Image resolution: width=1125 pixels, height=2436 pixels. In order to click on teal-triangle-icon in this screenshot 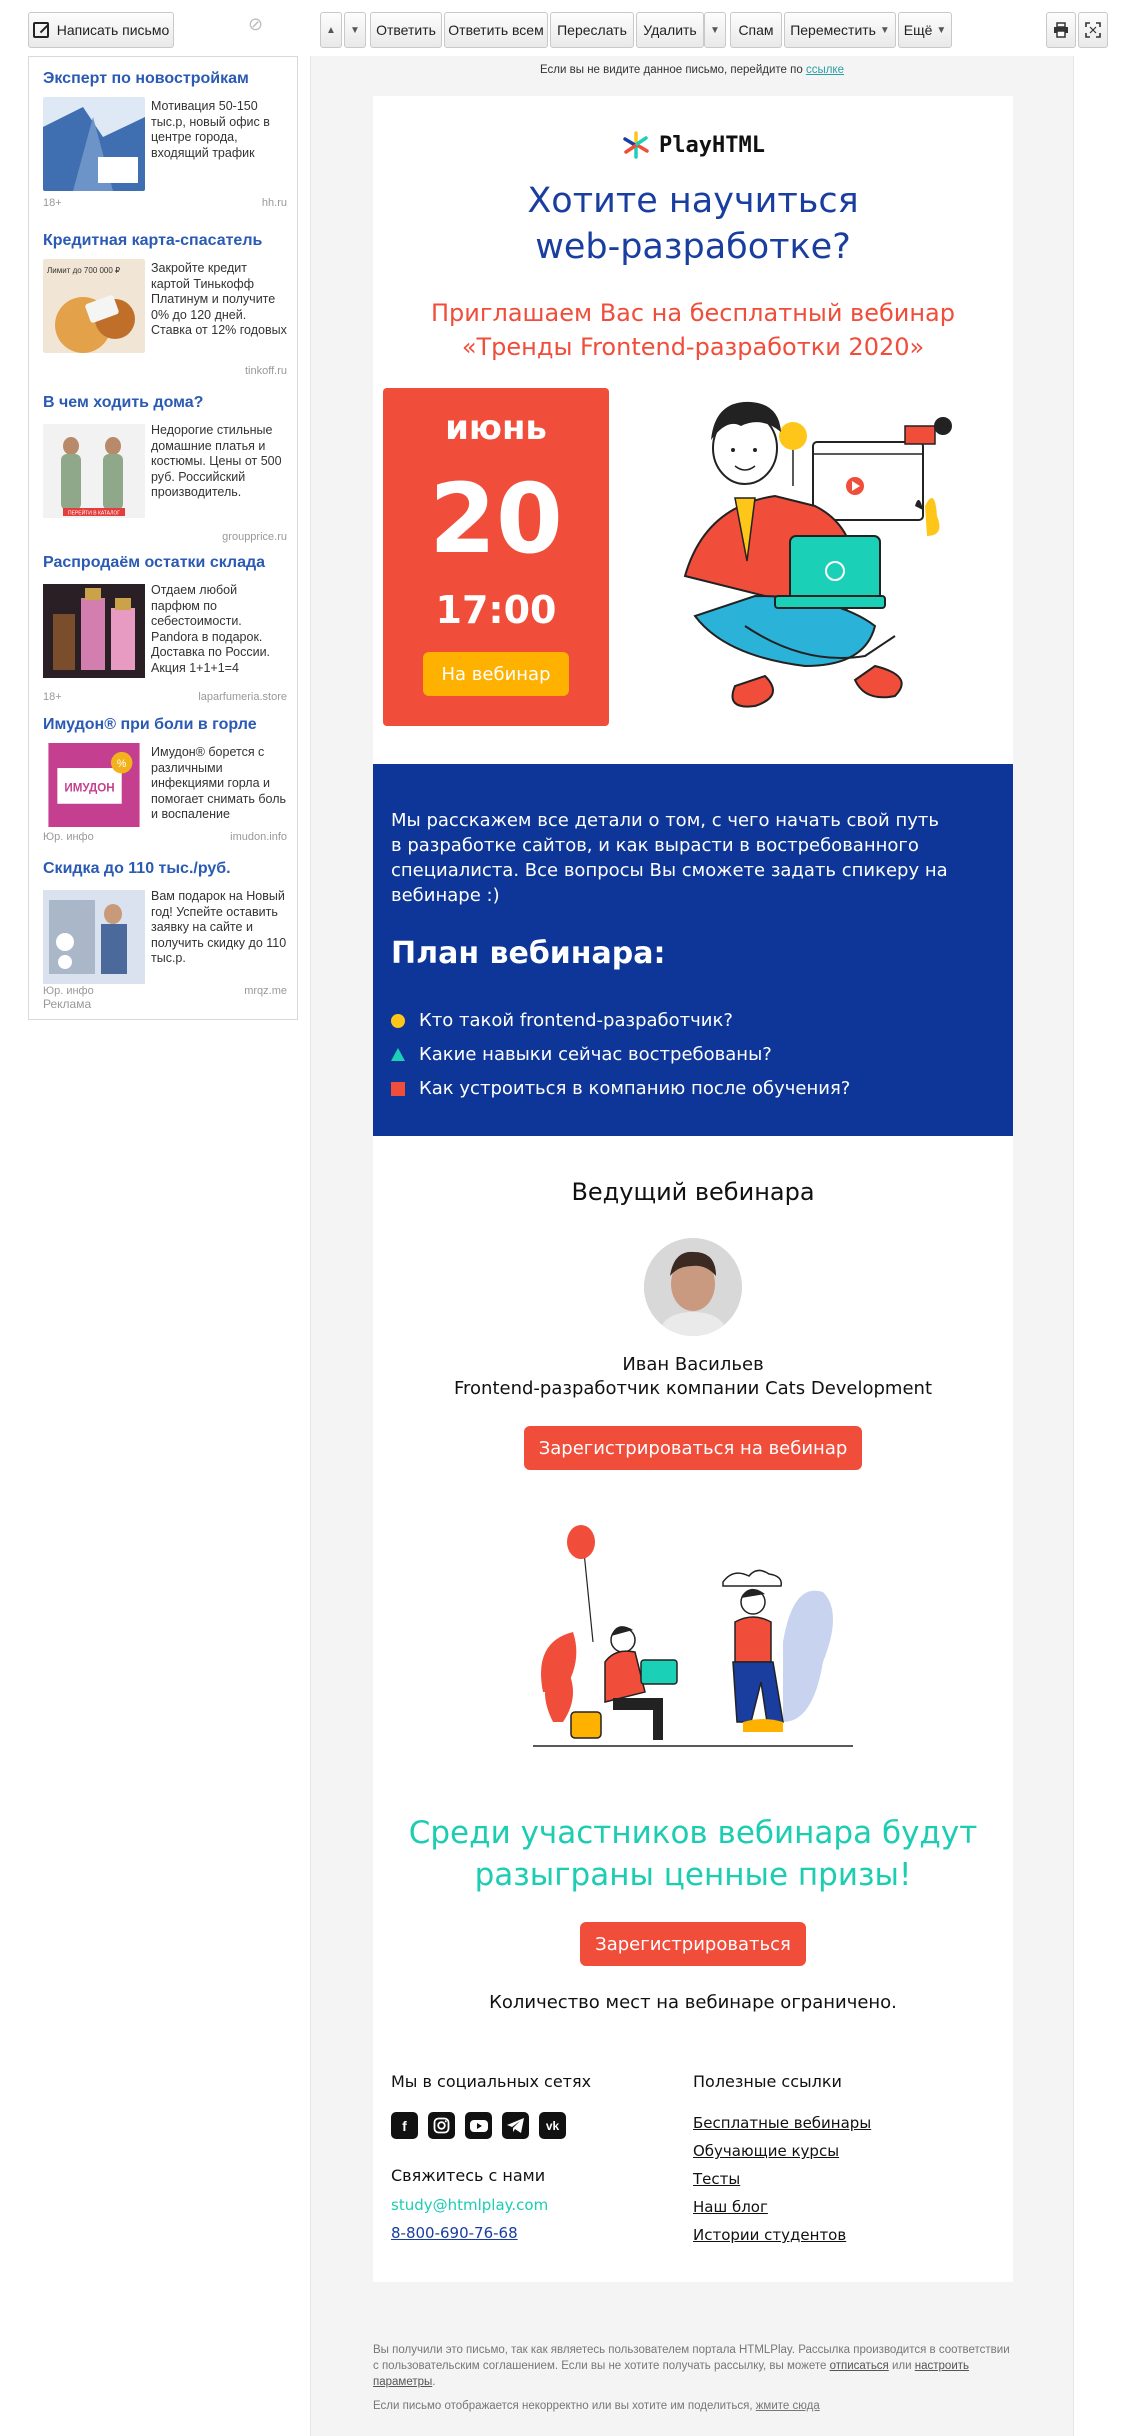, I will do `click(398, 1054)`.